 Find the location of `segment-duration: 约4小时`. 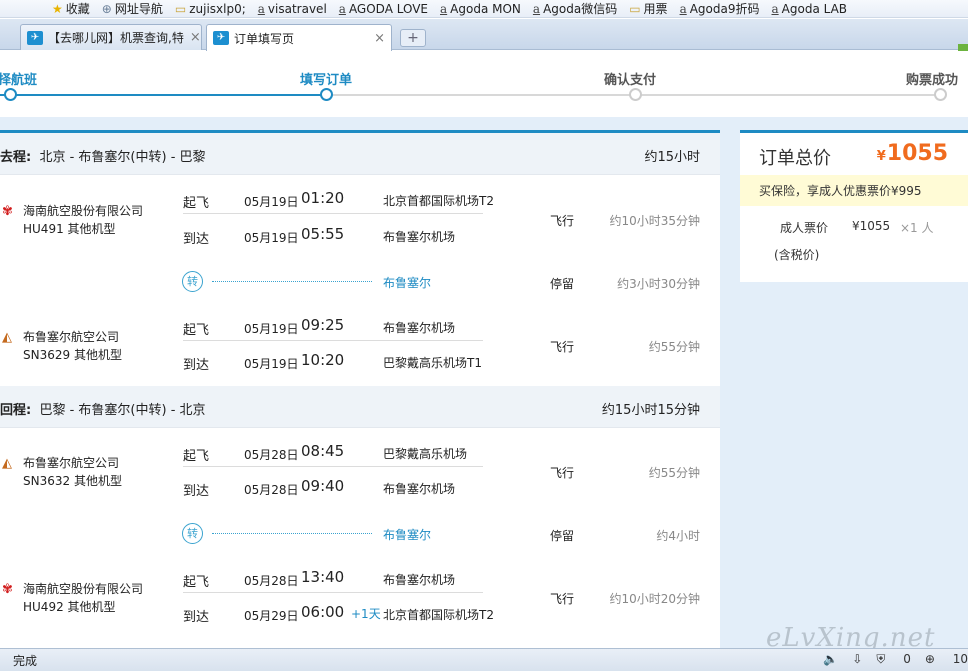

segment-duration: 约4小时 is located at coordinates (678, 536).